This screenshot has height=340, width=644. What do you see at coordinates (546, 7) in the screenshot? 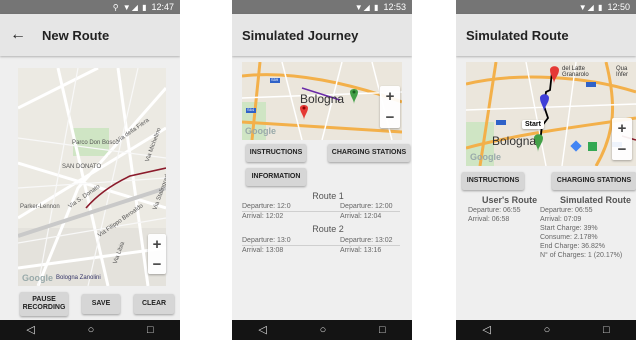
I see `status-bar: ▼◢ ▮ 12:50` at bounding box center [546, 7].